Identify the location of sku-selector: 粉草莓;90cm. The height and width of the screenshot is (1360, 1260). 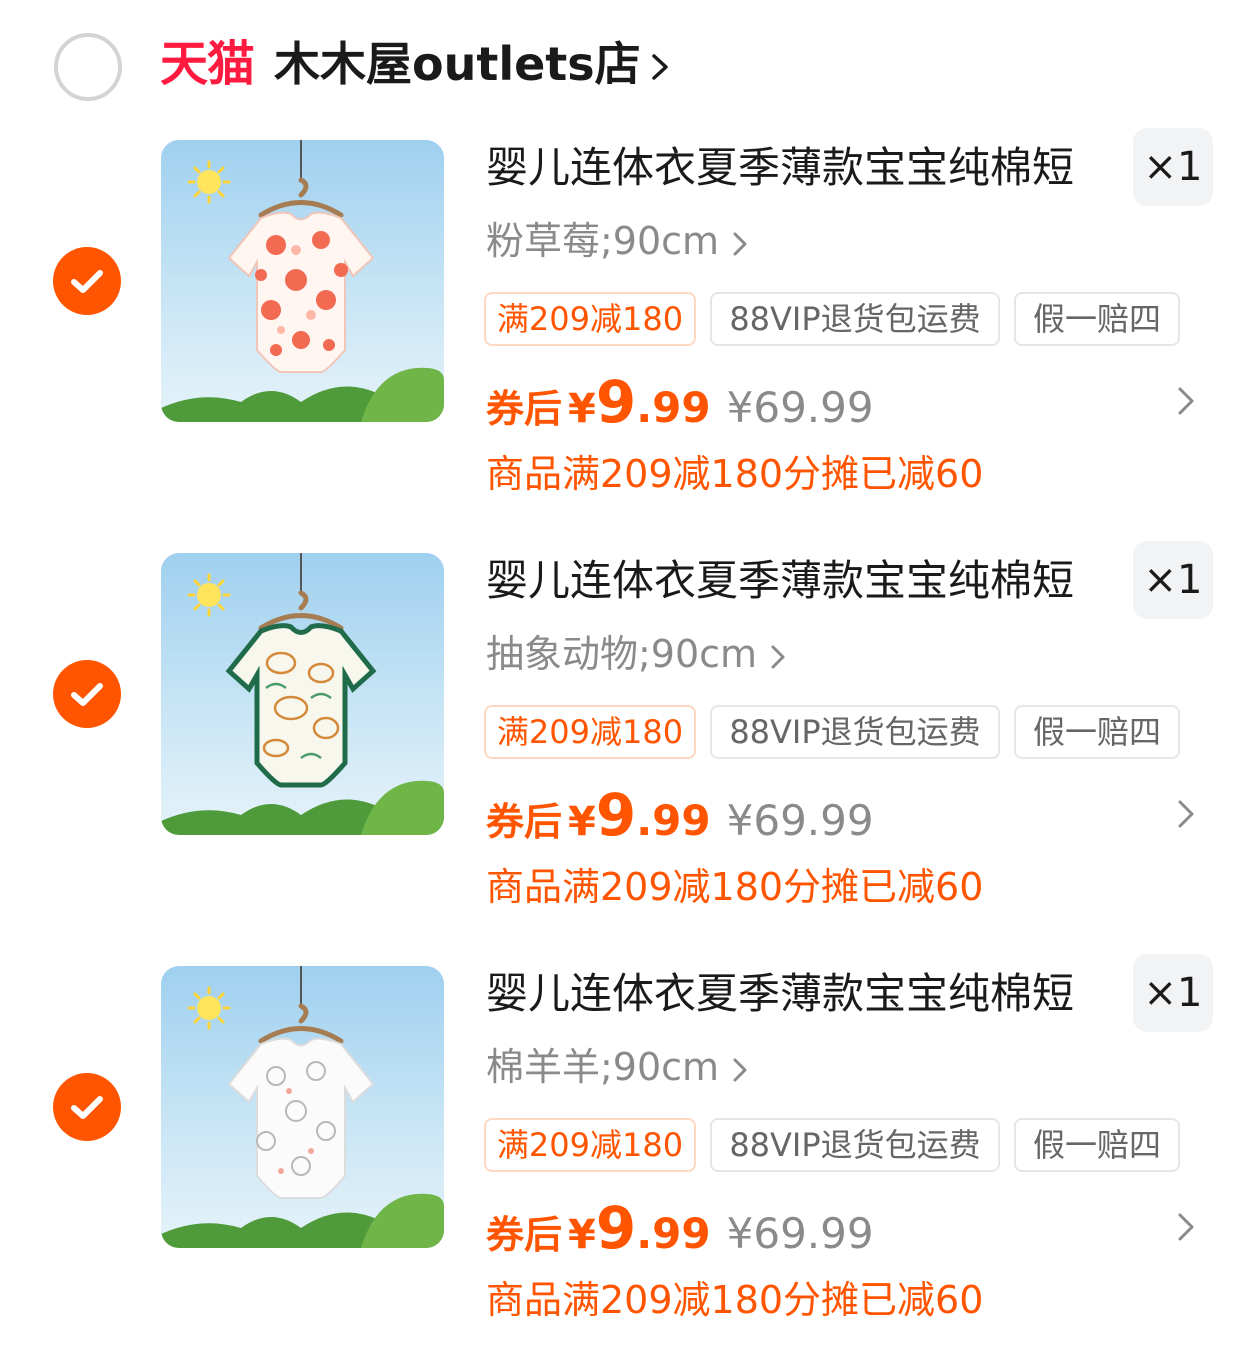
(617, 241).